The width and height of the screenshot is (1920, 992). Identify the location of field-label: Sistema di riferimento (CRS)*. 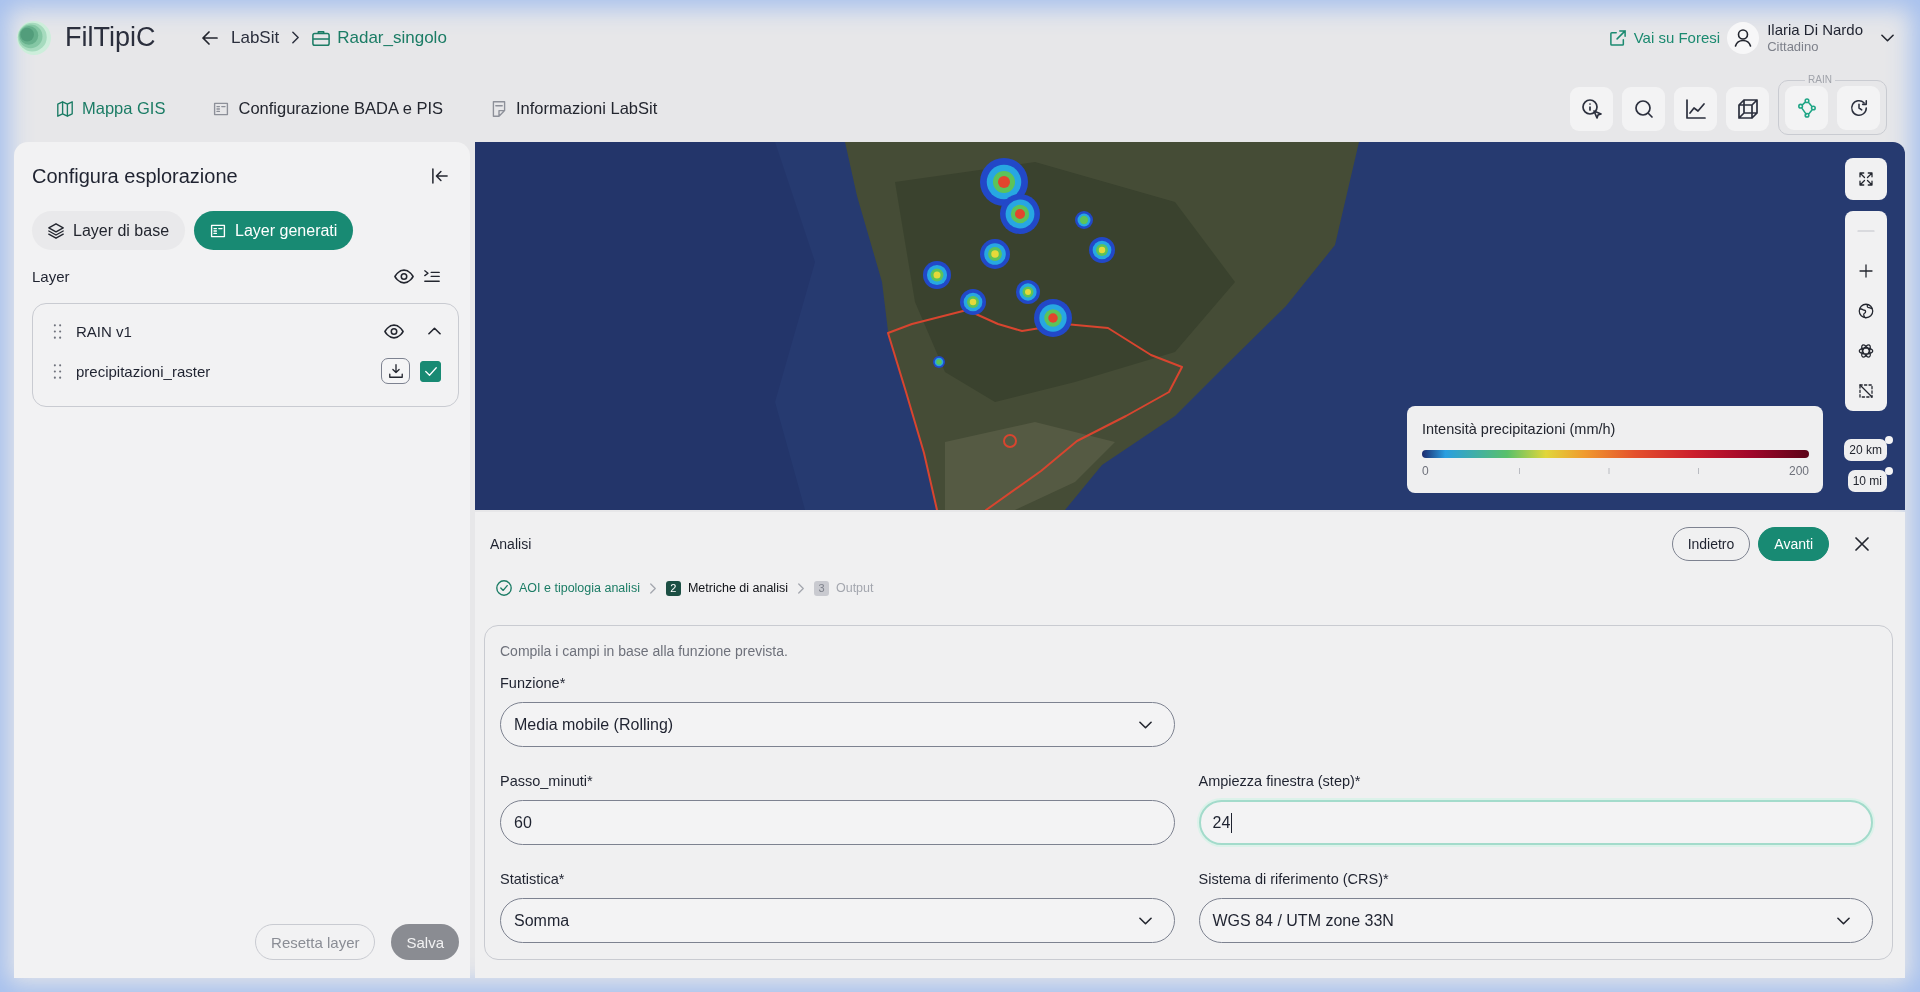
(1294, 879).